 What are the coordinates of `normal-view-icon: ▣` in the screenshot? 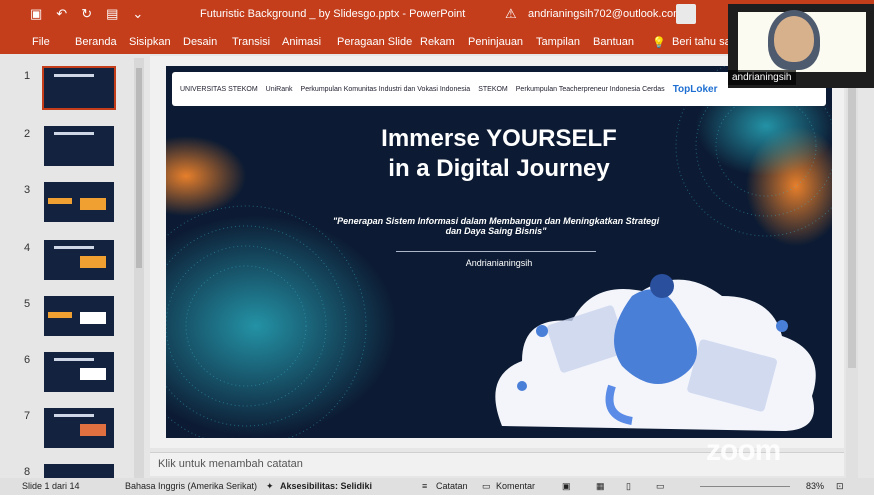 It's located at (566, 486).